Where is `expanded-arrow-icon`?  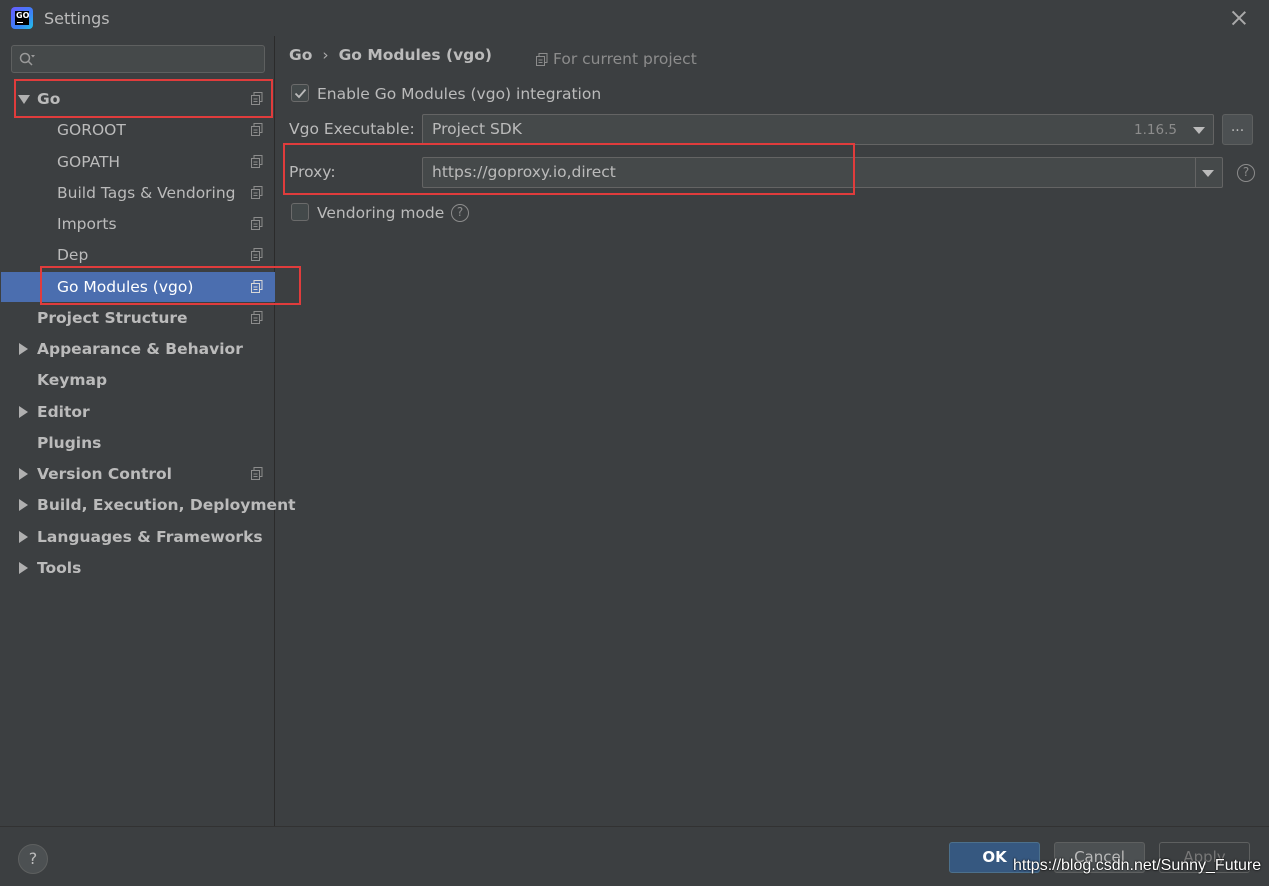
expanded-arrow-icon is located at coordinates (24, 99).